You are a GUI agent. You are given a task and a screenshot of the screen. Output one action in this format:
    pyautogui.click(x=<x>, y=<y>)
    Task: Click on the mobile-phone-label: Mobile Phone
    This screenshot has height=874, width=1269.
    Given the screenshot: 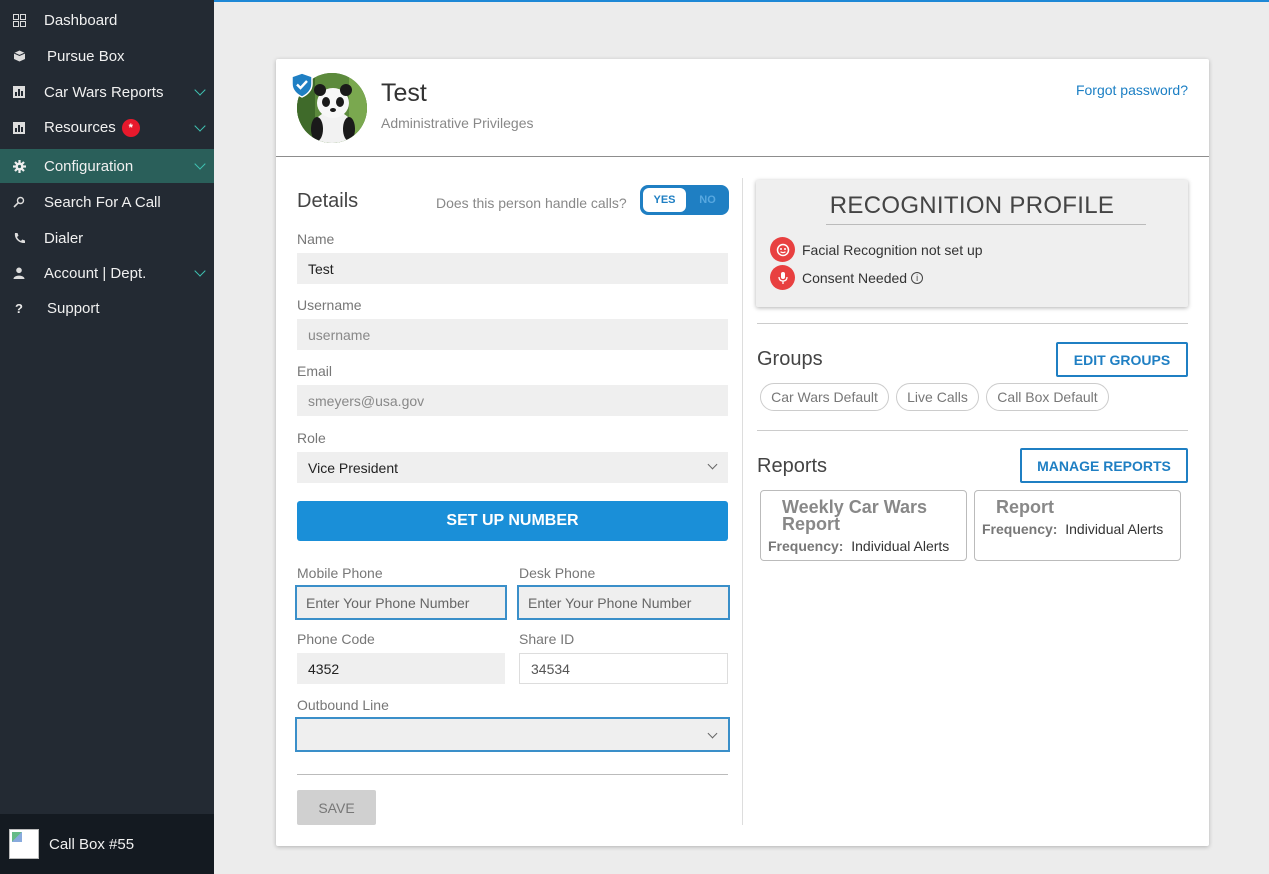 What is the action you would take?
    pyautogui.click(x=340, y=573)
    